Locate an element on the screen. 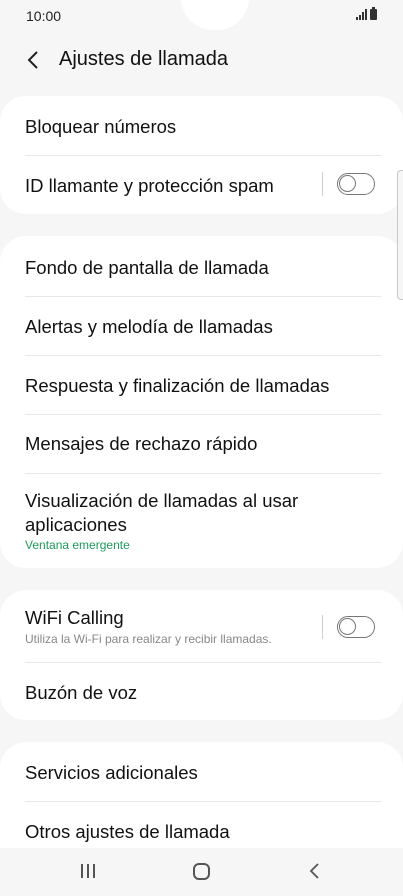 The image size is (403, 896). back-arrow-icon is located at coordinates (34, 60).